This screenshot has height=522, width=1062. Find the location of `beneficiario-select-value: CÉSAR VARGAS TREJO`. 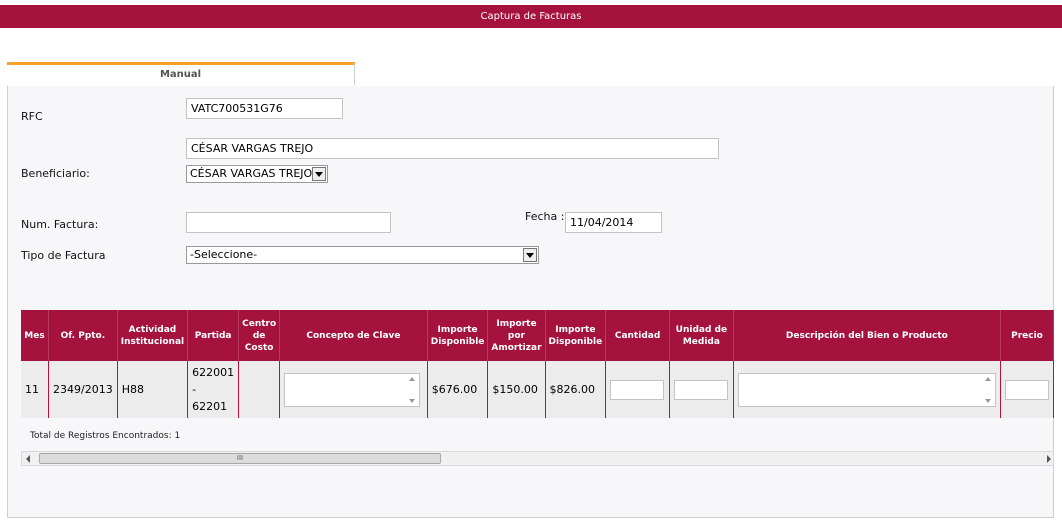

beneficiario-select-value: CÉSAR VARGAS TREJO is located at coordinates (251, 173).